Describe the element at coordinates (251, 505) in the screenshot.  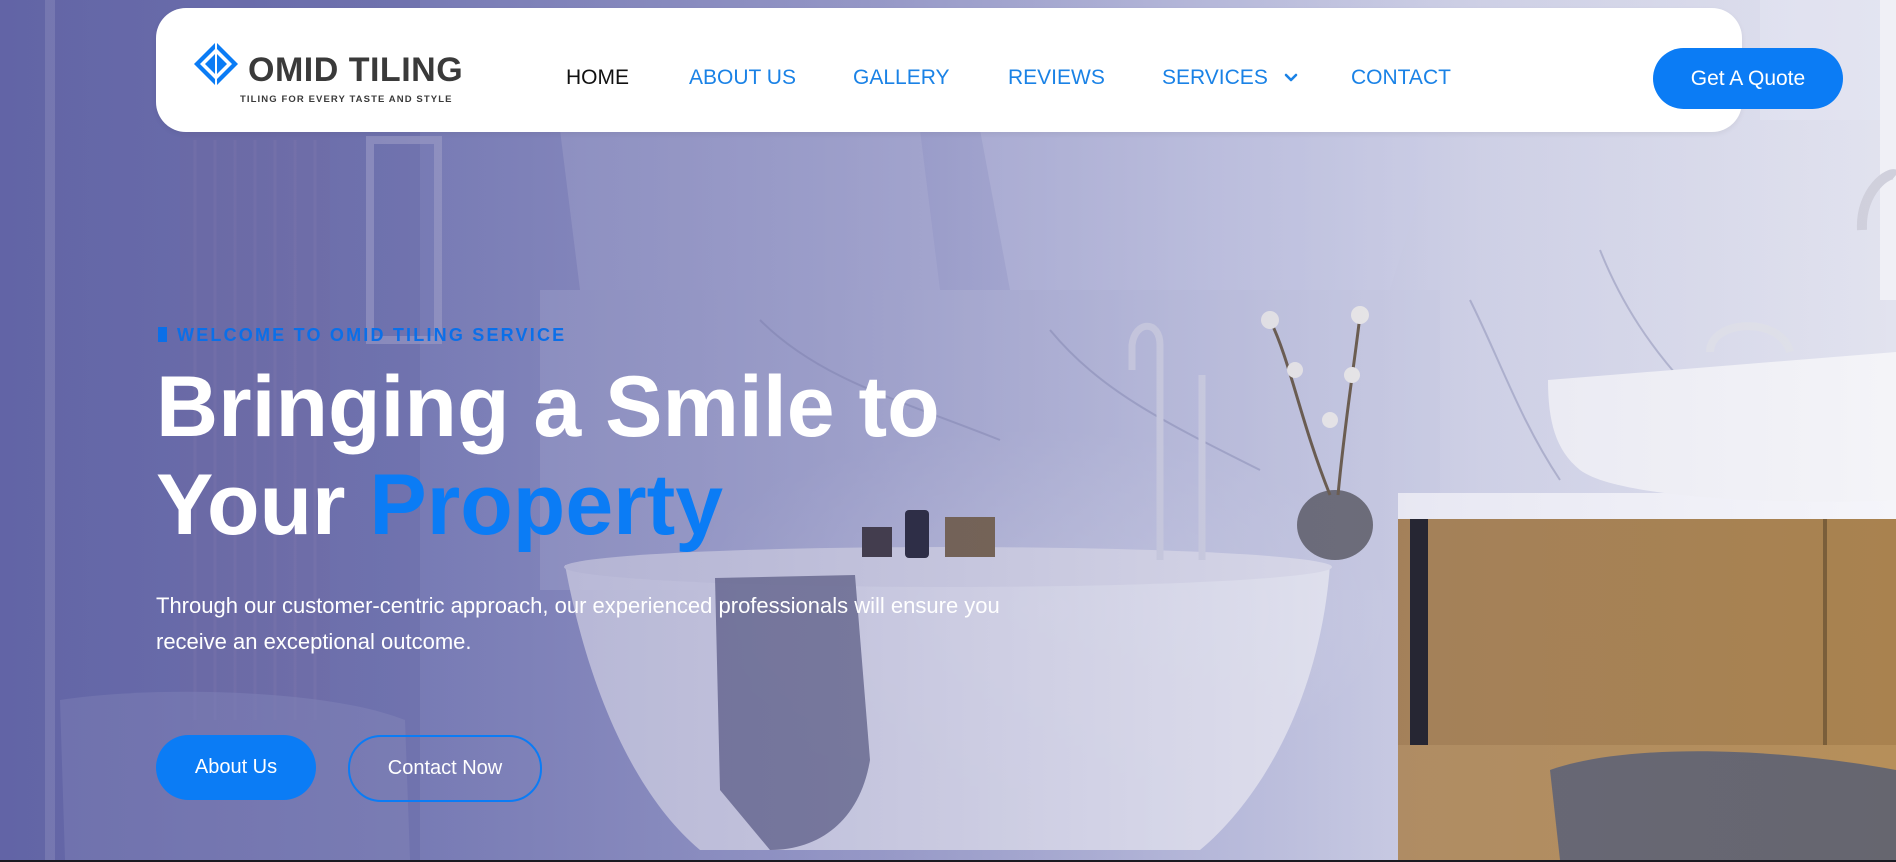
I see `headline-line-2-prefix: Your` at that location.